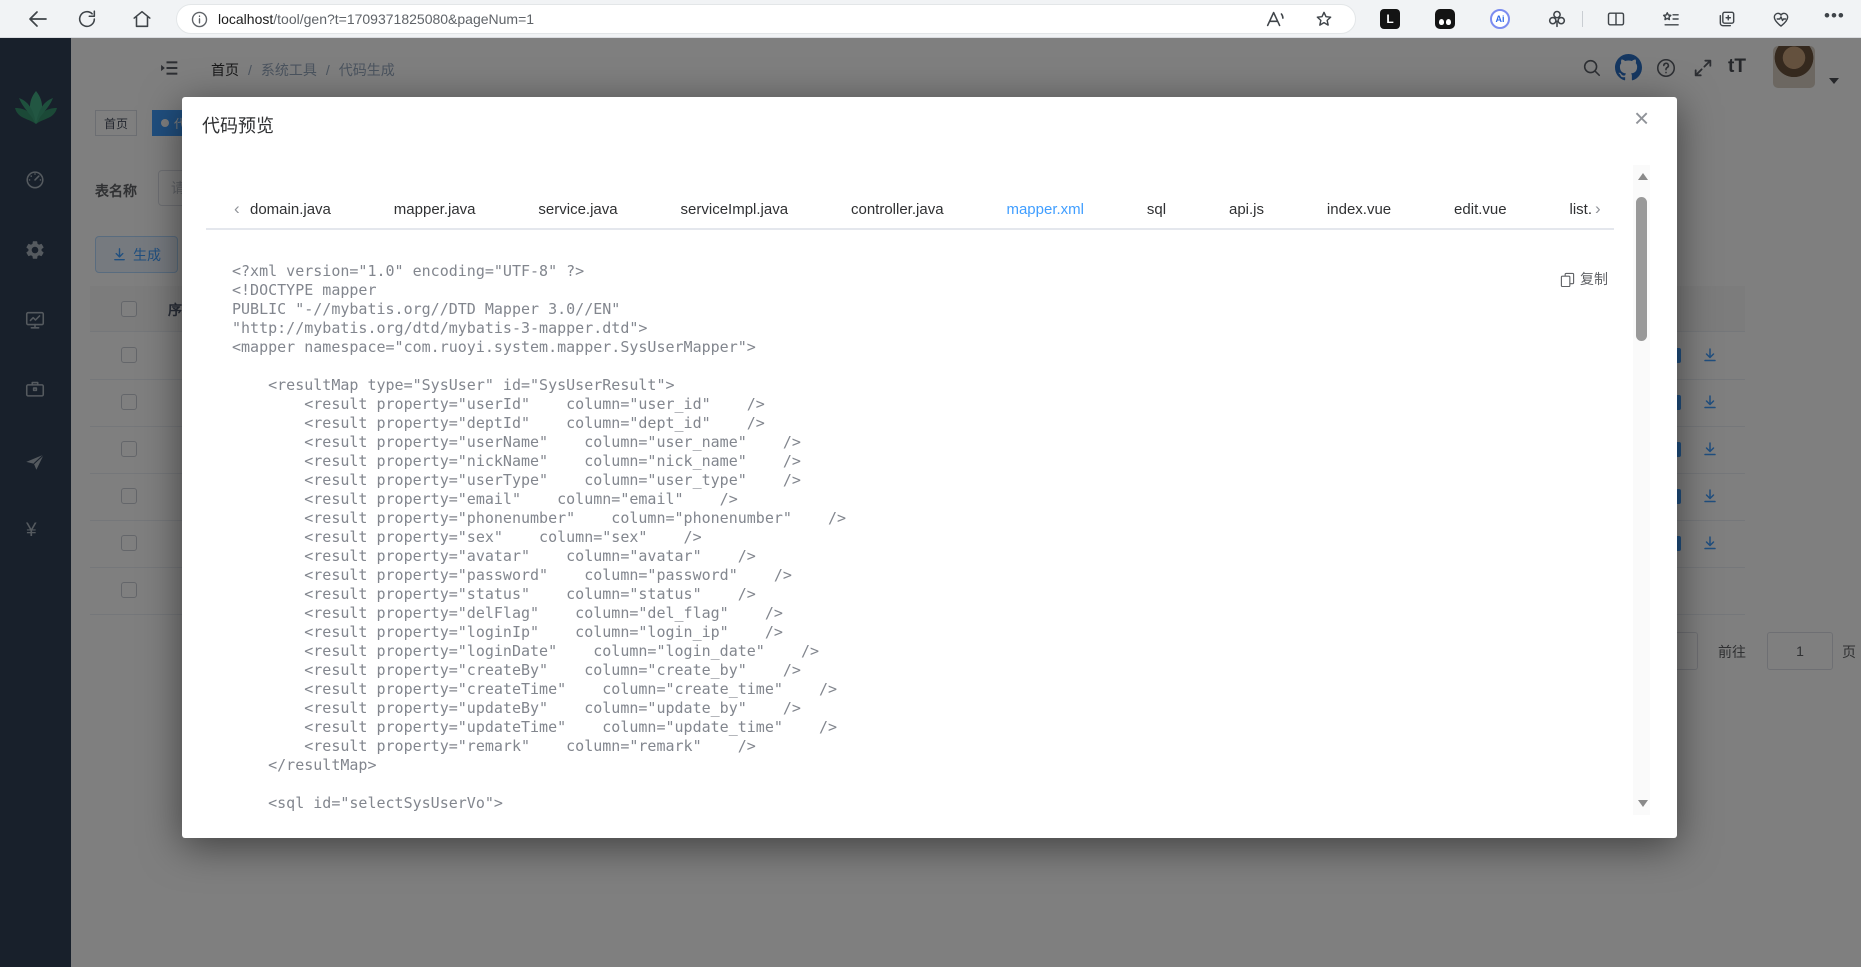 Image resolution: width=1861 pixels, height=967 pixels. I want to click on tab-index-vue: index.vue, so click(1359, 210).